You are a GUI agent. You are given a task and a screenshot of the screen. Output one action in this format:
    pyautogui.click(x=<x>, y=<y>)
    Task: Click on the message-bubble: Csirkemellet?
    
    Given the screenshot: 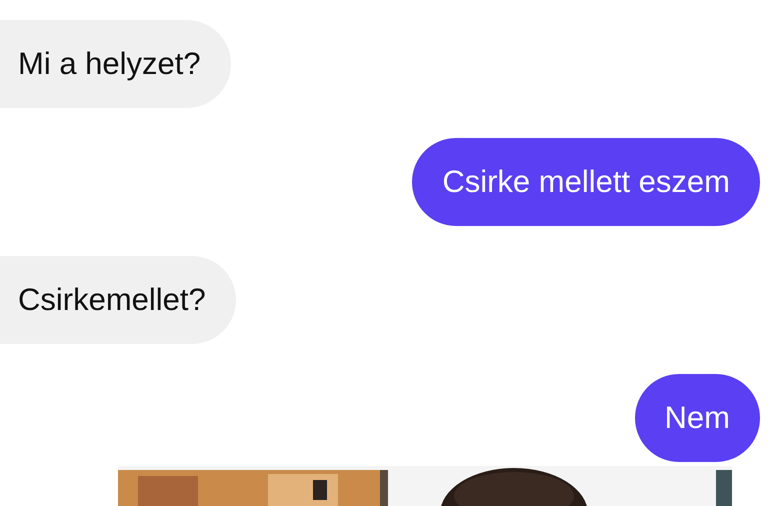 What is the action you would take?
    pyautogui.click(x=118, y=300)
    